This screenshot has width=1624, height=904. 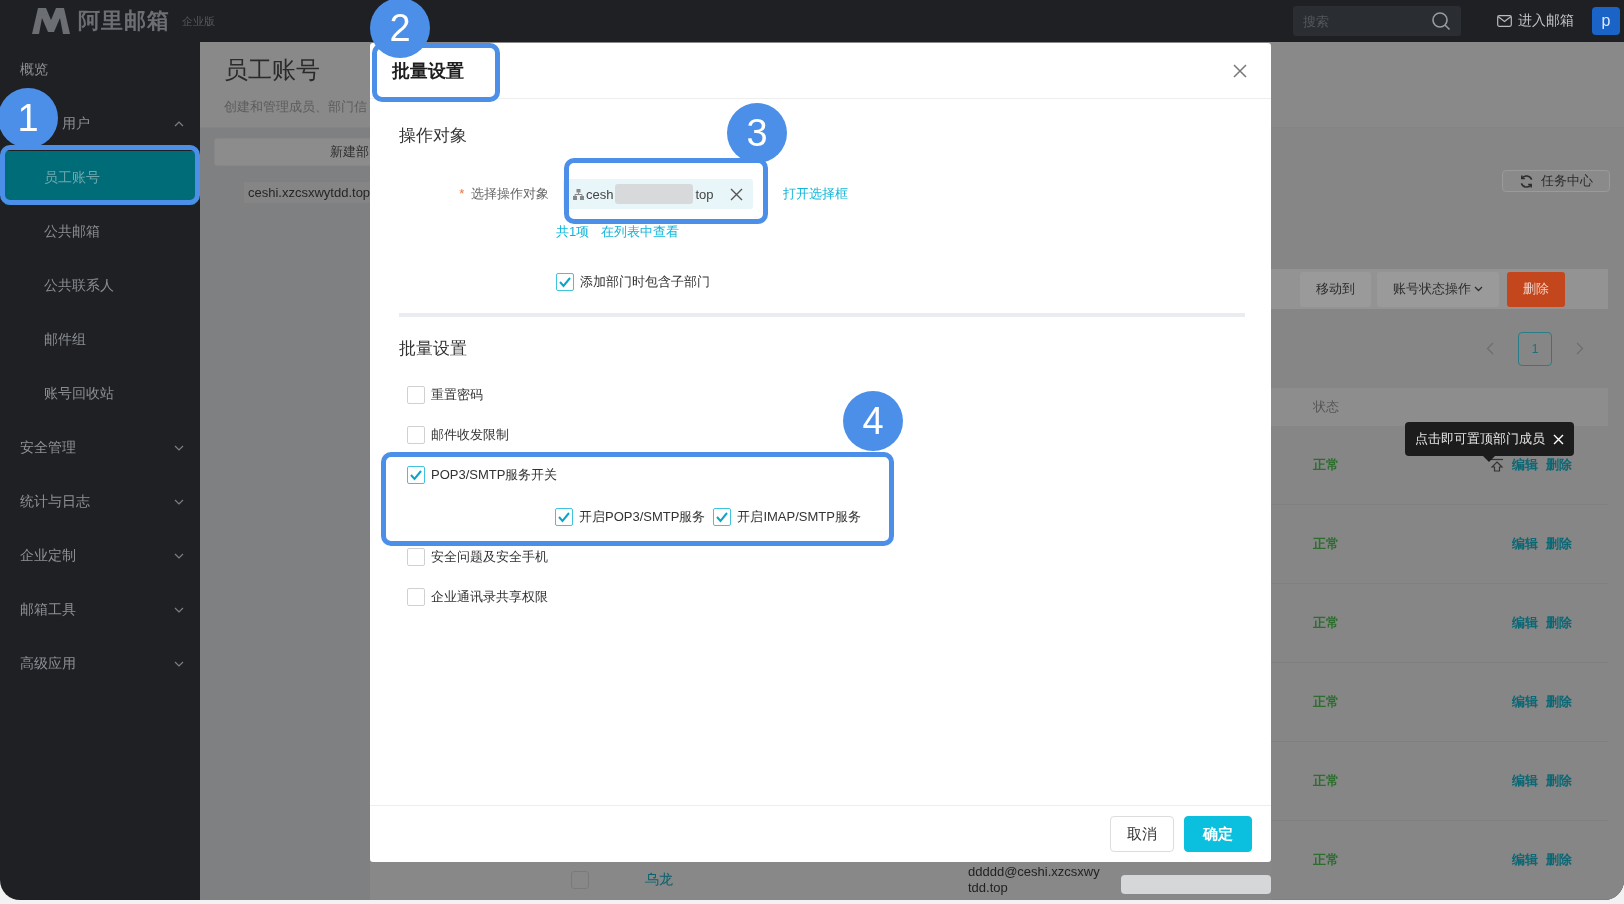 What do you see at coordinates (1438, 289) in the screenshot?
I see `dropdown-button: 账号状态操作` at bounding box center [1438, 289].